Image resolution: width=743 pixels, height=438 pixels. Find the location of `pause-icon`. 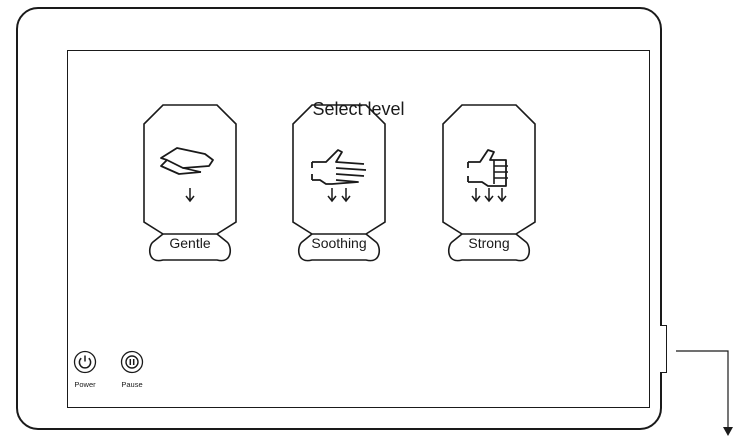

pause-icon is located at coordinates (132, 362).